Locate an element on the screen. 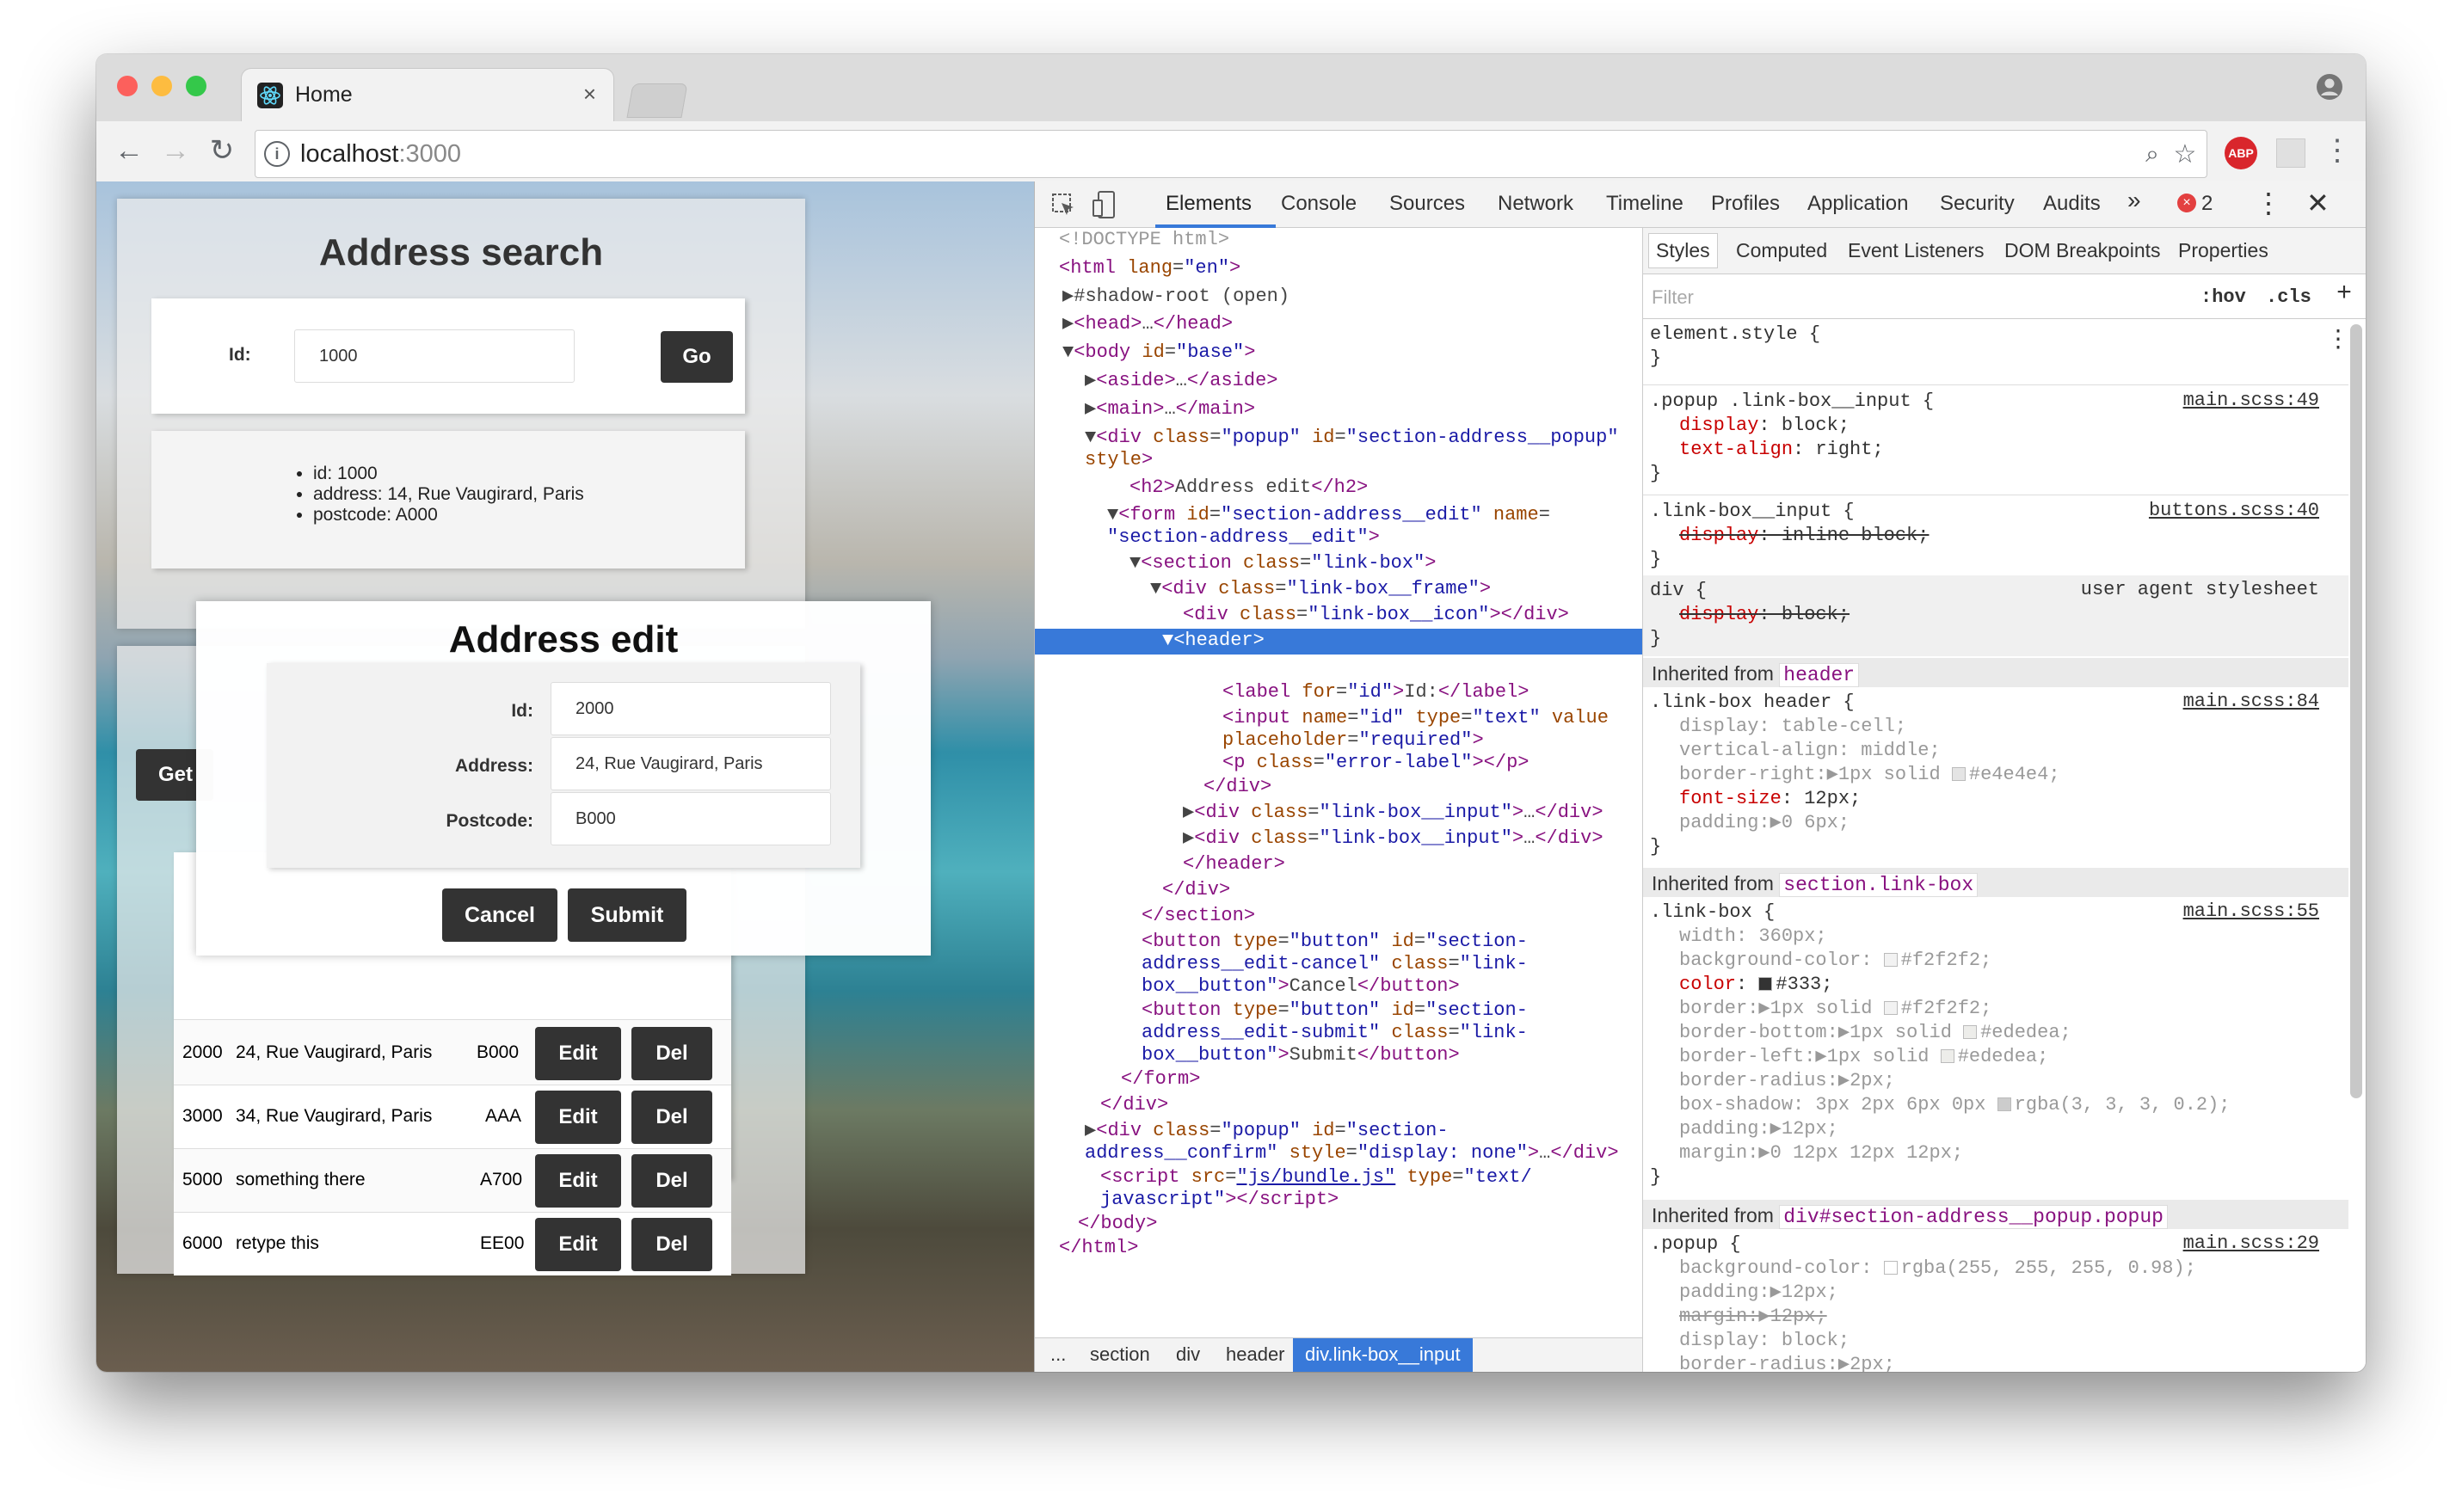  submit-button: Submit is located at coordinates (627, 915).